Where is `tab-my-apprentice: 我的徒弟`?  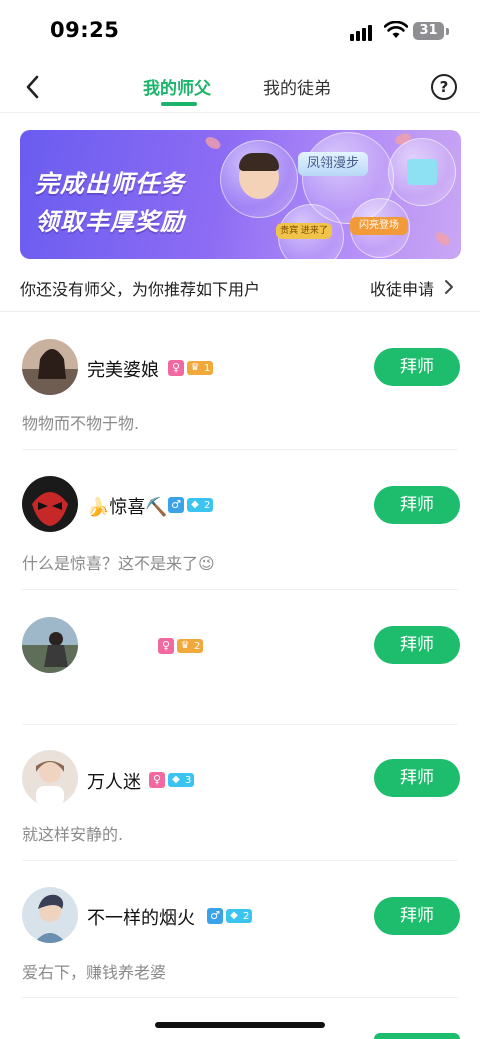
tab-my-apprentice: 我的徒弟 is located at coordinates (297, 86).